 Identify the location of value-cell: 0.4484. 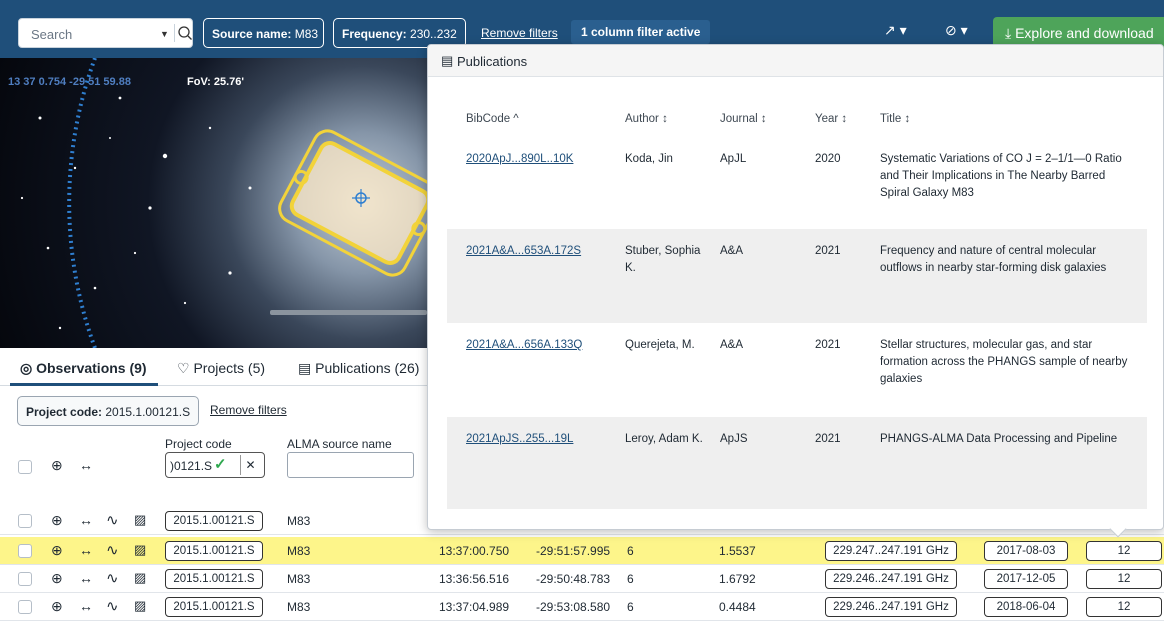
(737, 607).